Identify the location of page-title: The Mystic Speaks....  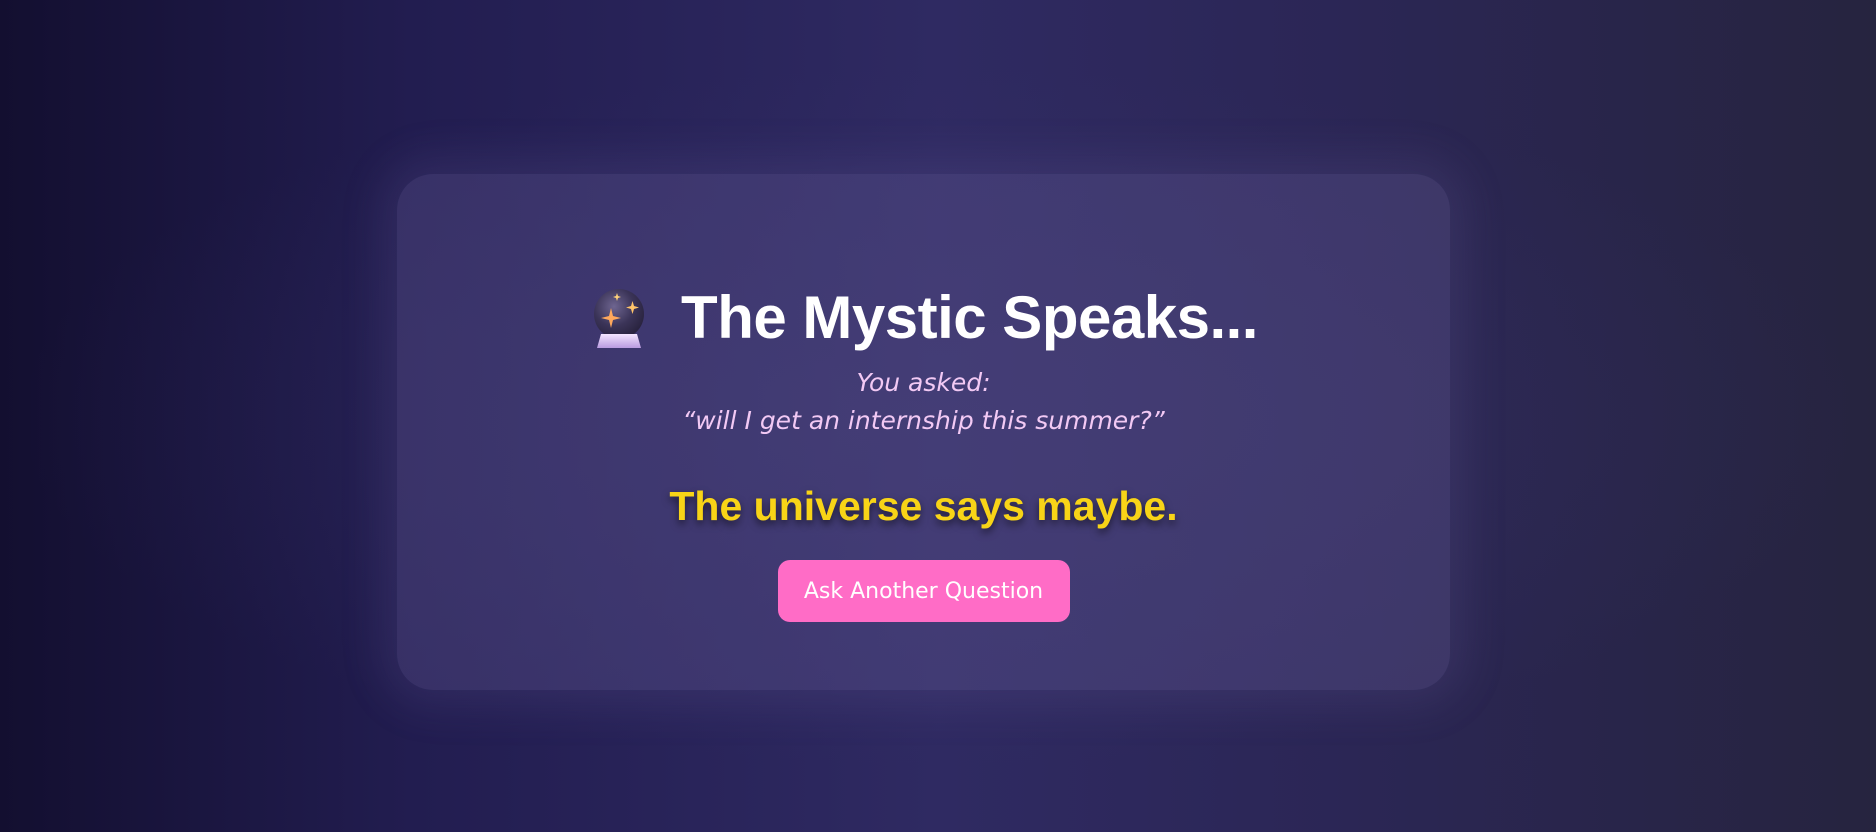
(969, 317).